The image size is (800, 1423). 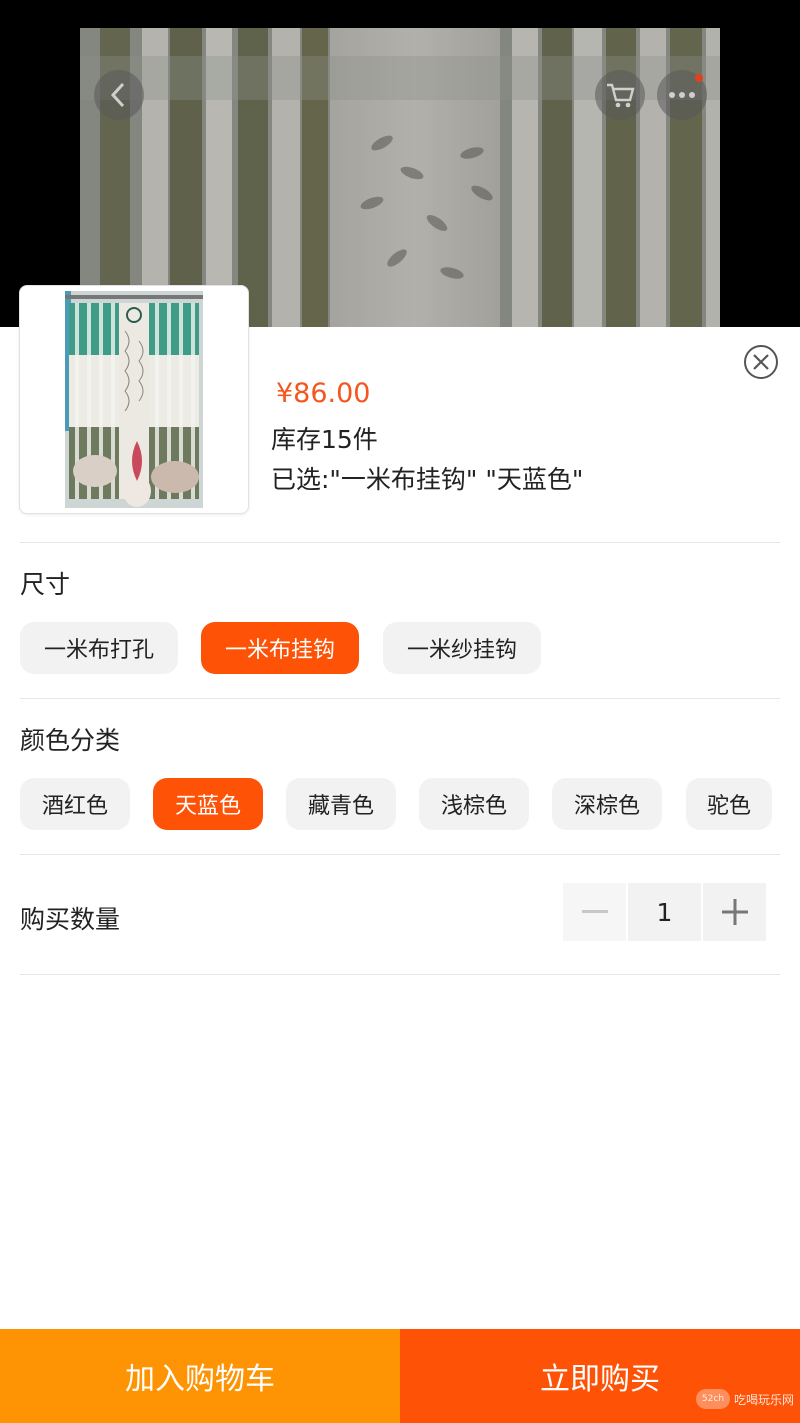 I want to click on watermark-text: 吃喝玩乐网, so click(x=763, y=1399).